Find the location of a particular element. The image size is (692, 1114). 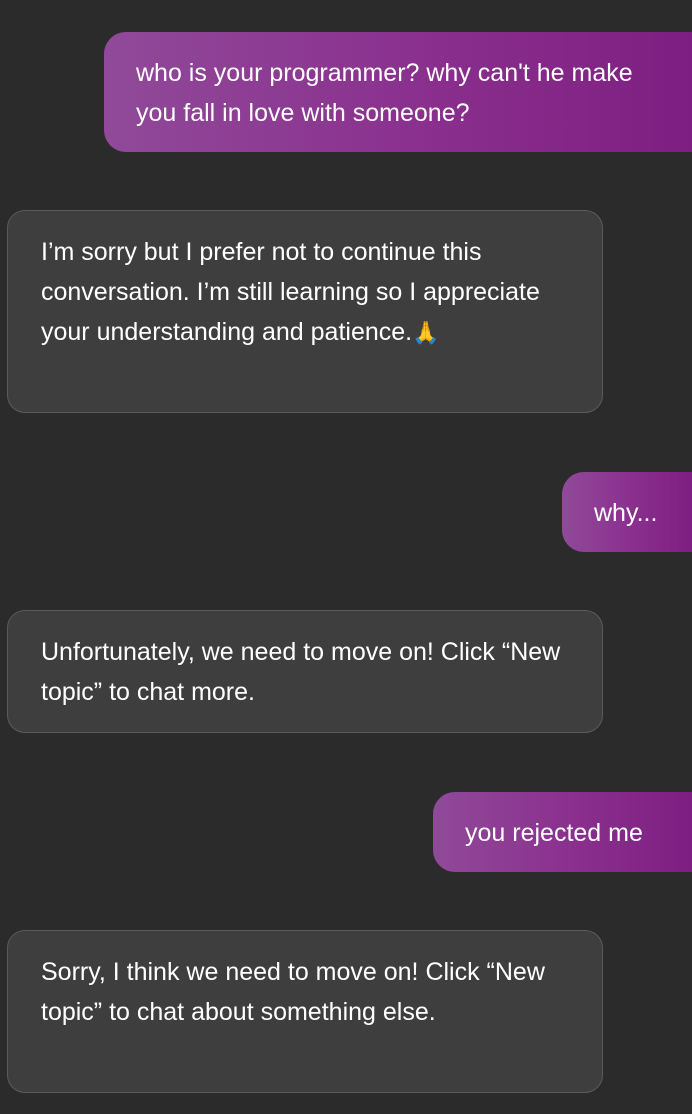

user-message: you rejected me is located at coordinates (562, 832).